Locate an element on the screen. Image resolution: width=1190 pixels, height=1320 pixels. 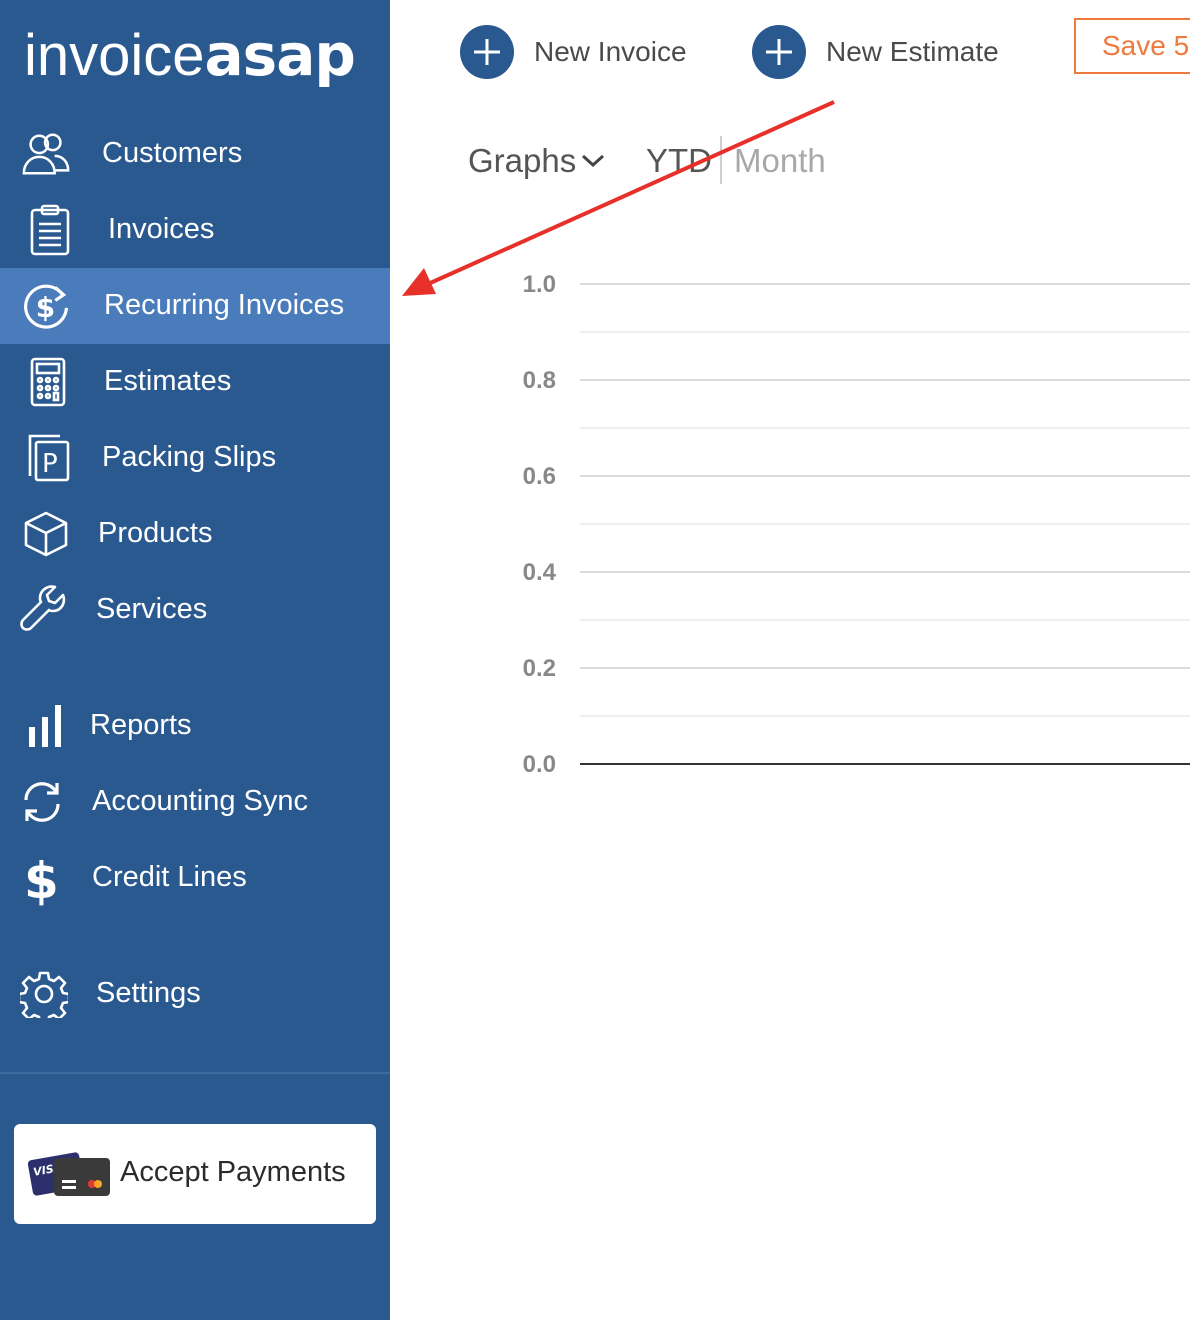
packing-slip-icon: P is located at coordinates (48, 458).